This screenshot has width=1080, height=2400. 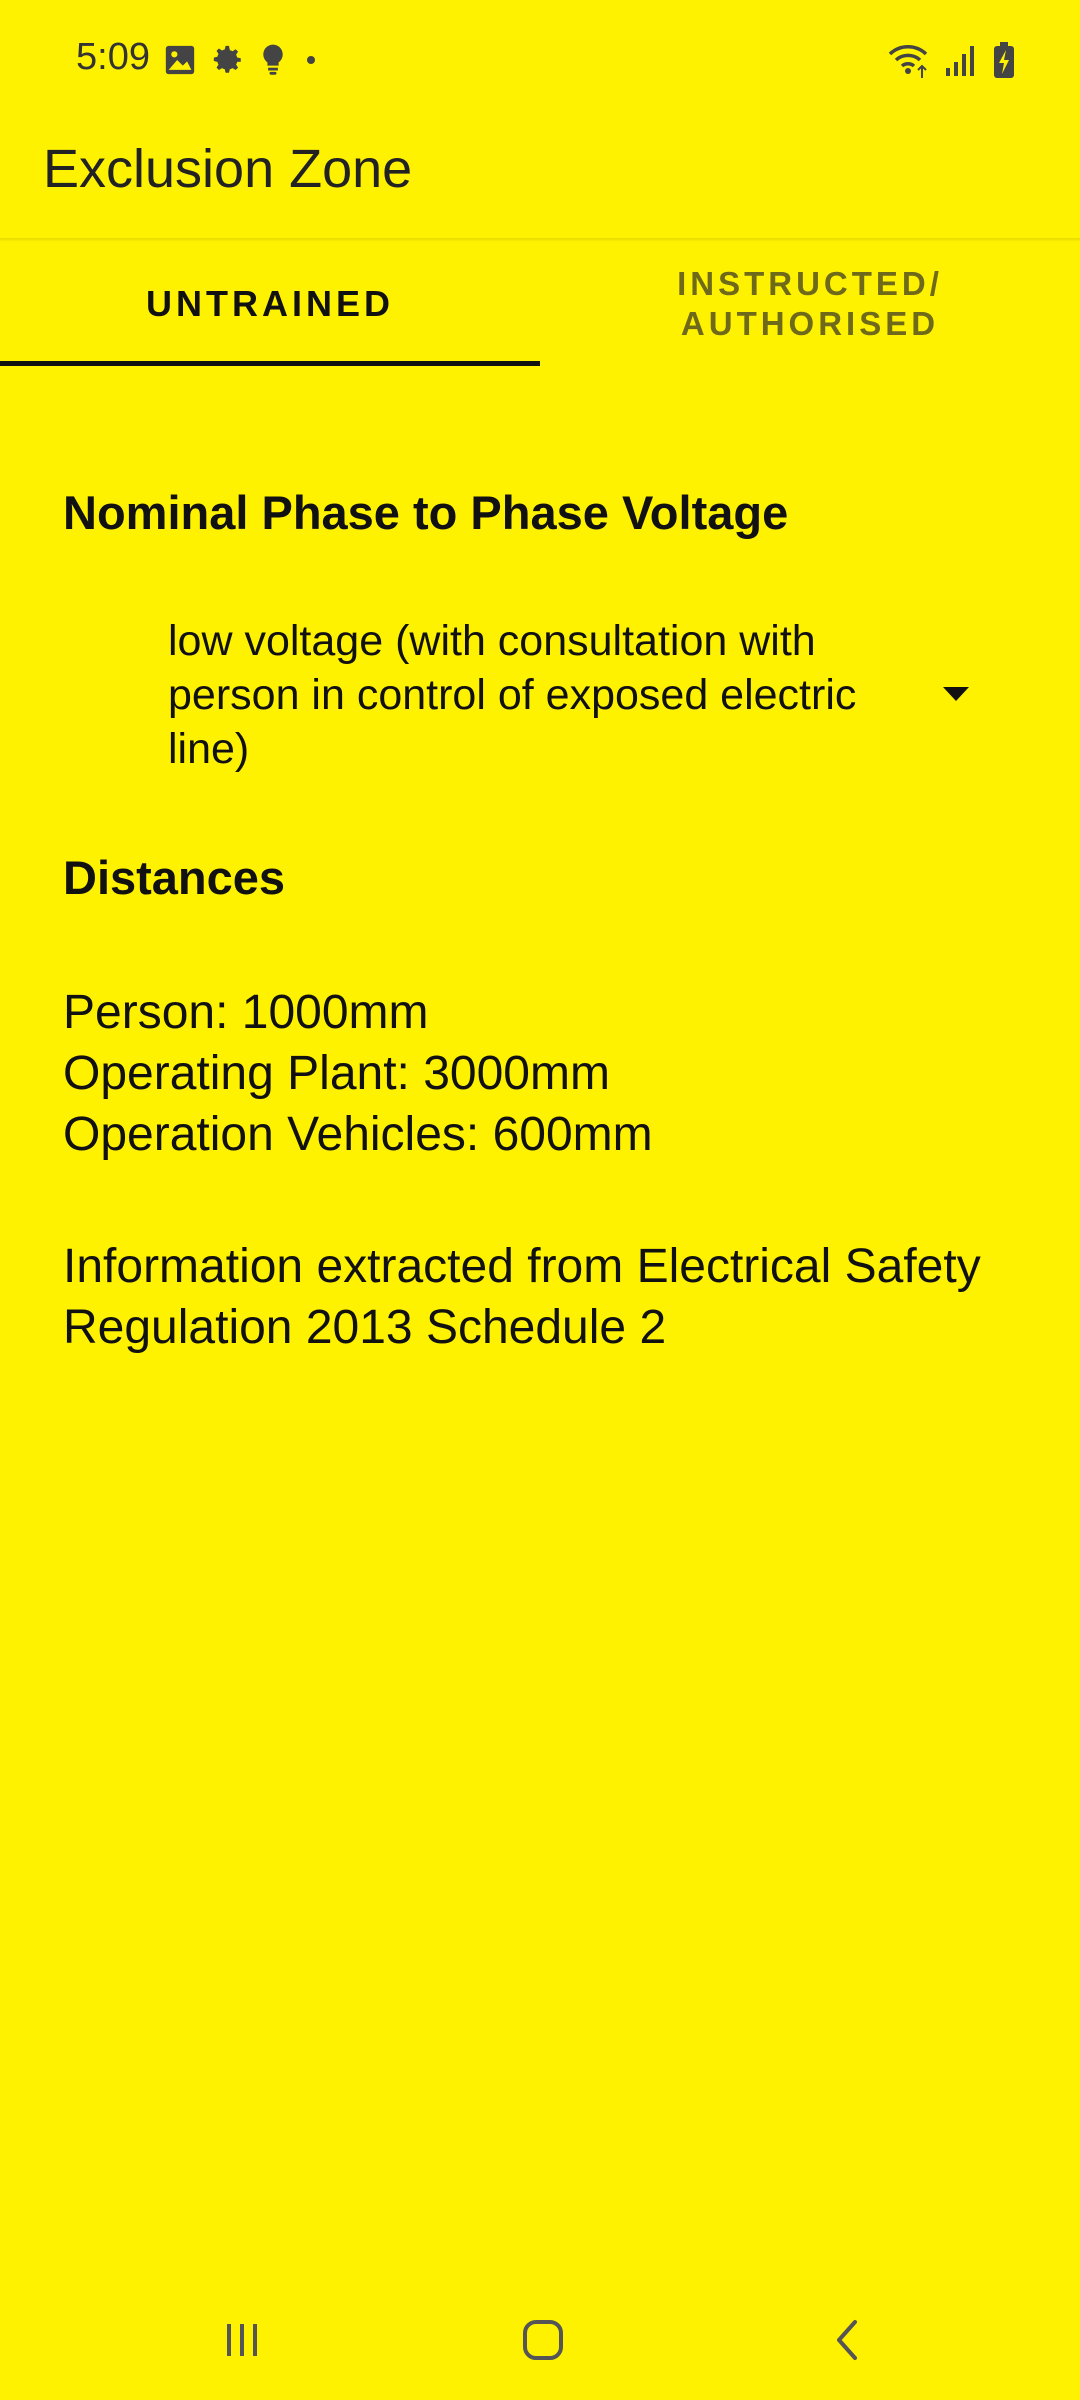 I want to click on tab-instructed-authorised: INSTRUCTED/ AUTHORISED, so click(x=810, y=304).